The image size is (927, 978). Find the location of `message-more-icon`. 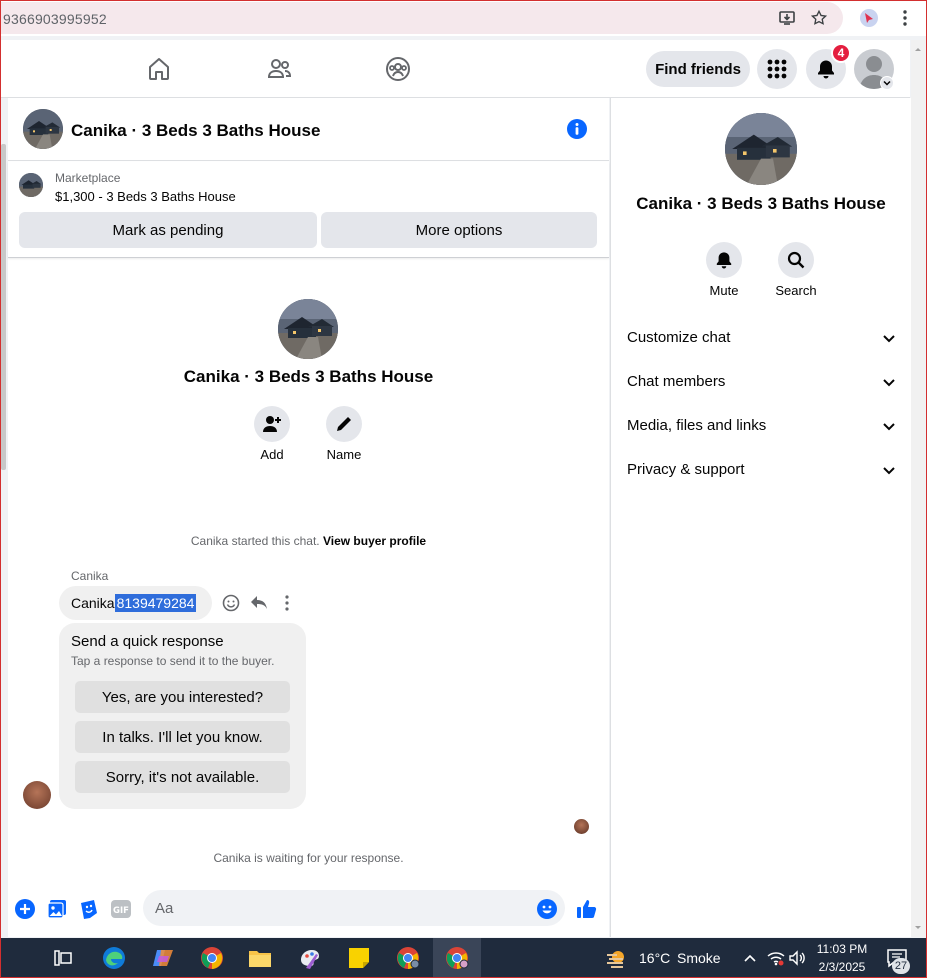

message-more-icon is located at coordinates (287, 603).